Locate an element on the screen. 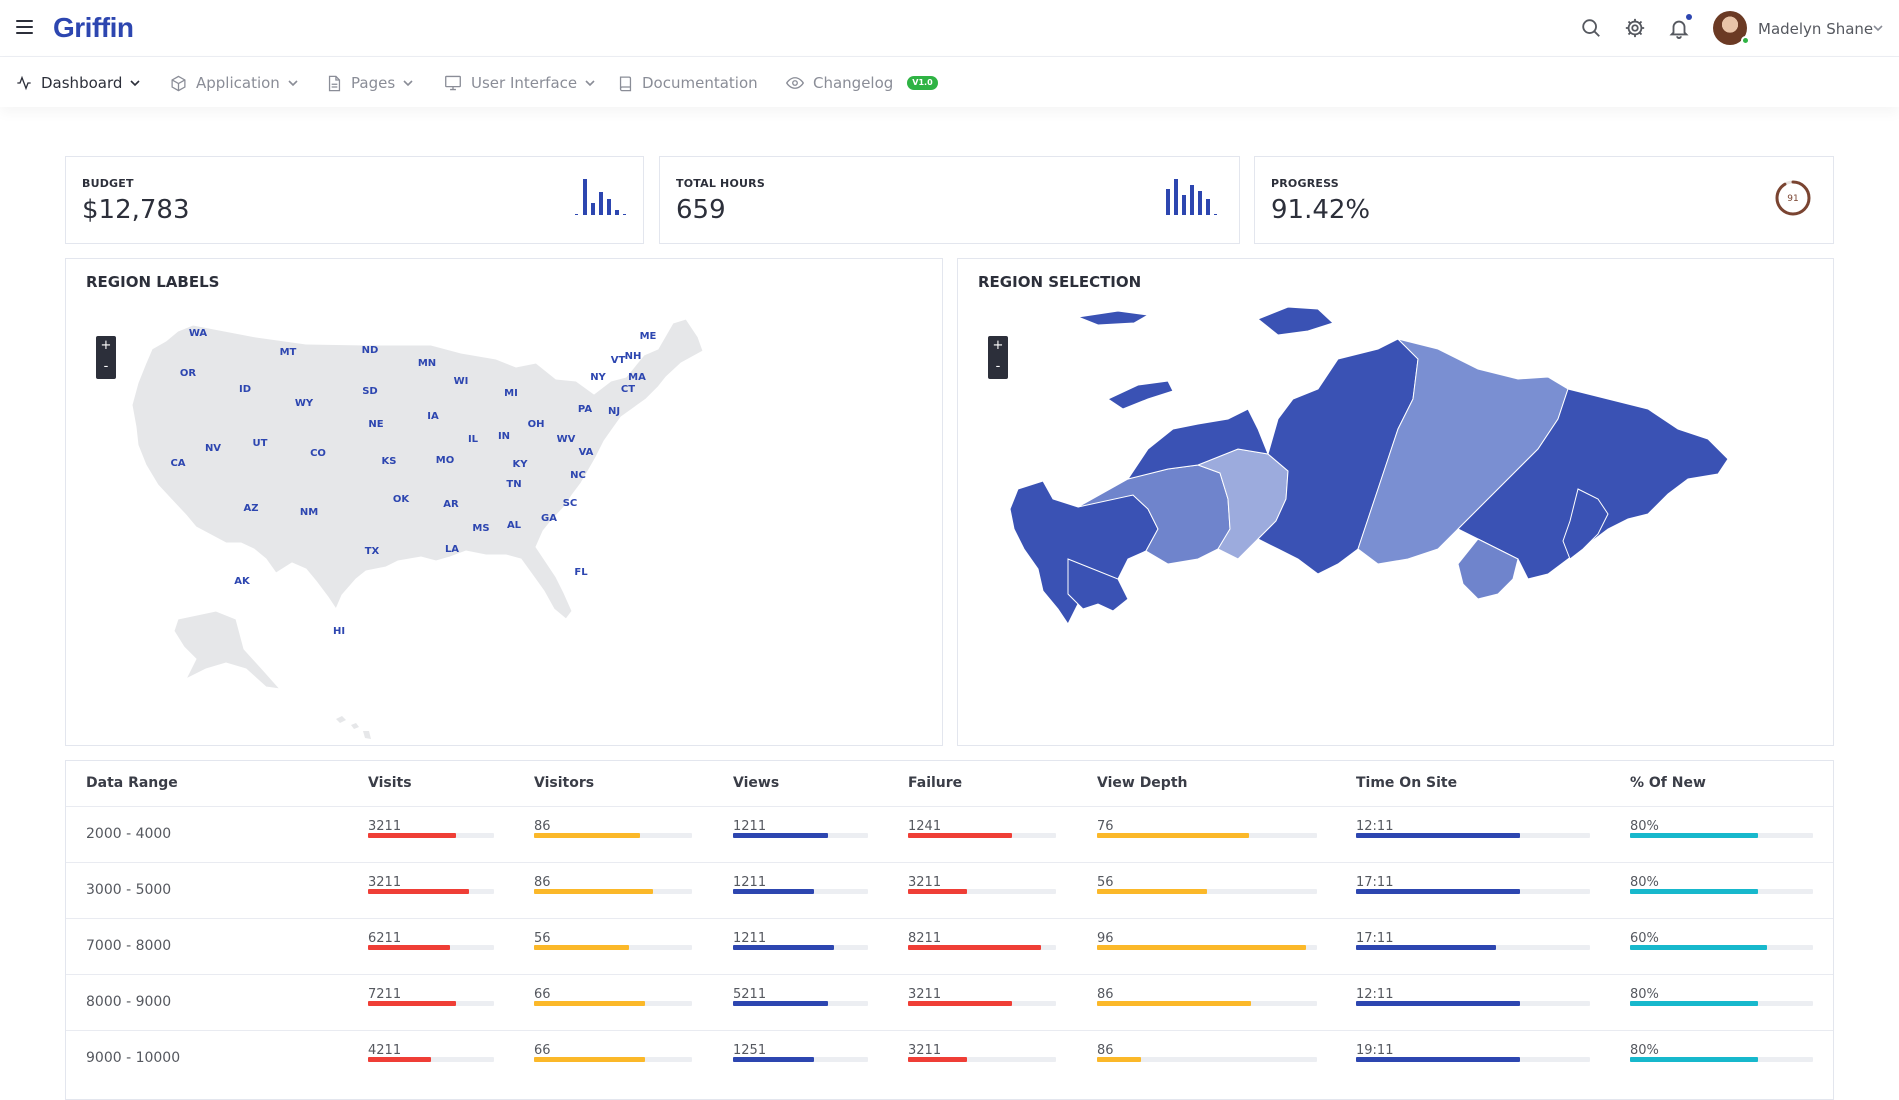 This screenshot has width=1899, height=1100. table-row: 8000 - 9000 7211 66 5211 3211 86 12:11 80% is located at coordinates (949, 1002).